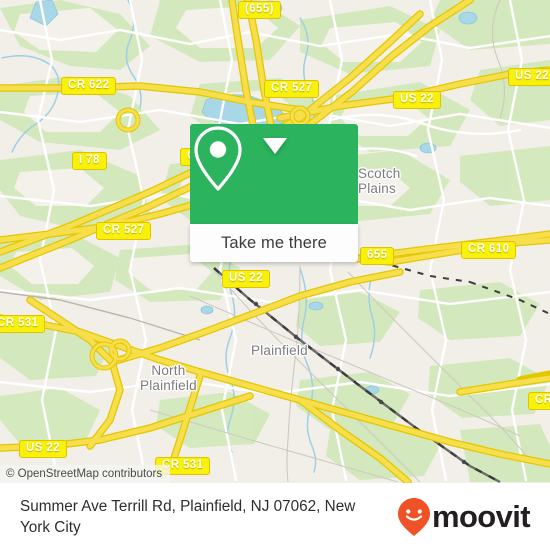 Image resolution: width=550 pixels, height=550 pixels. Describe the element at coordinates (89, 86) in the screenshot. I see `road-shield: CR 622` at that location.